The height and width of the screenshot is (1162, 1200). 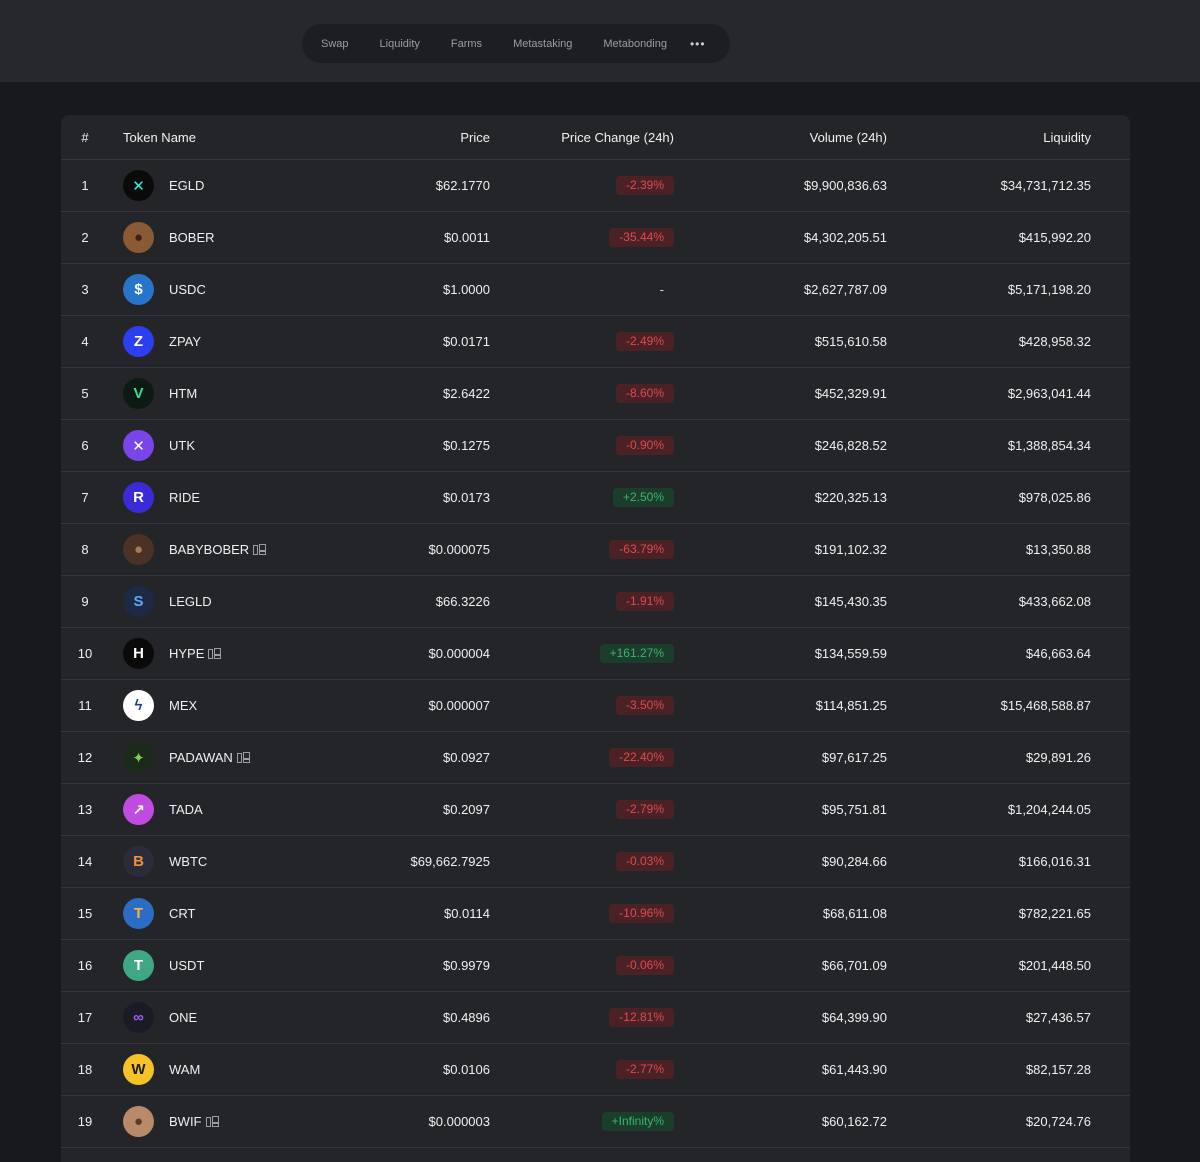 I want to click on token-name-cell: T CRT, so click(x=248, y=913).